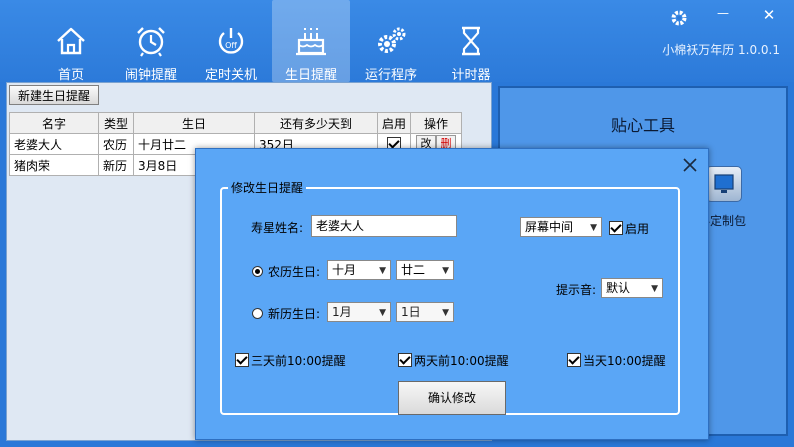 This screenshot has height=447, width=794. I want to click on select-value: 默认, so click(618, 288).